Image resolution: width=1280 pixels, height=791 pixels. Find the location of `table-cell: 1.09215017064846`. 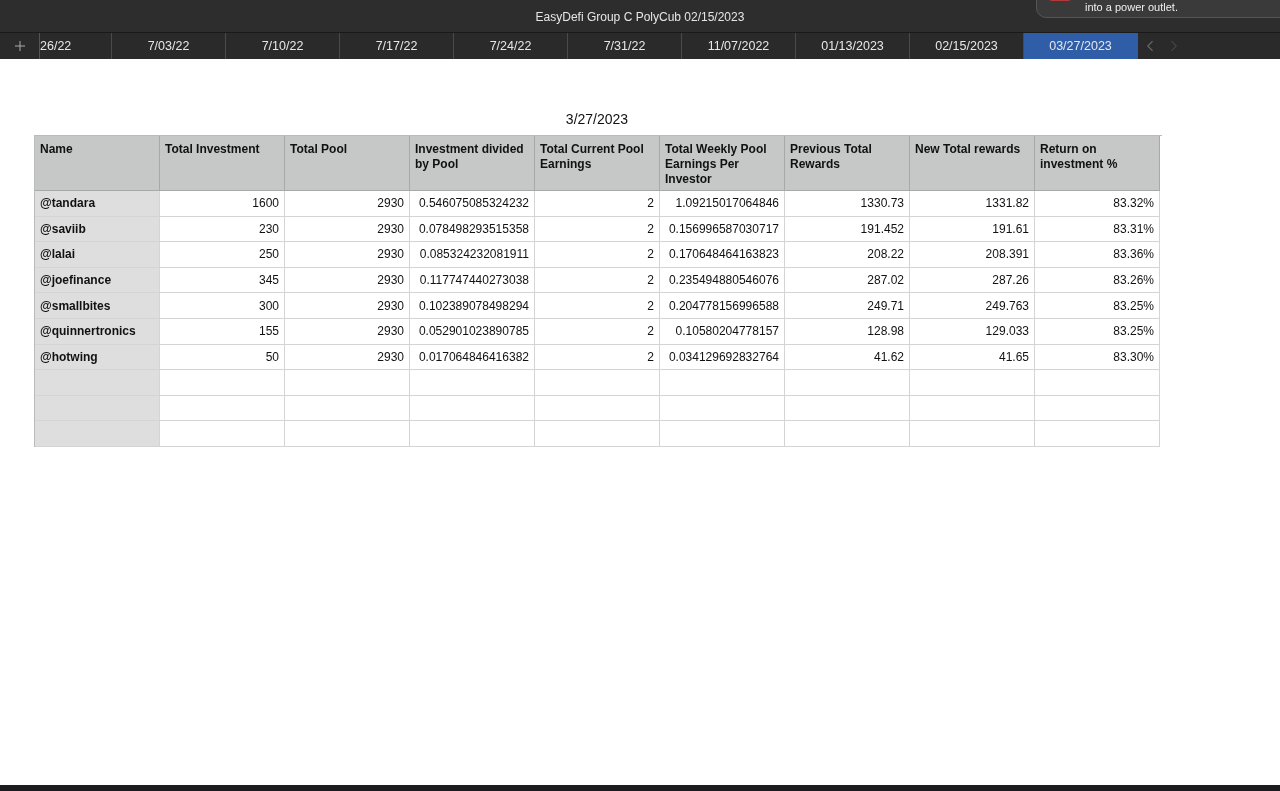

table-cell: 1.09215017064846 is located at coordinates (722, 204).